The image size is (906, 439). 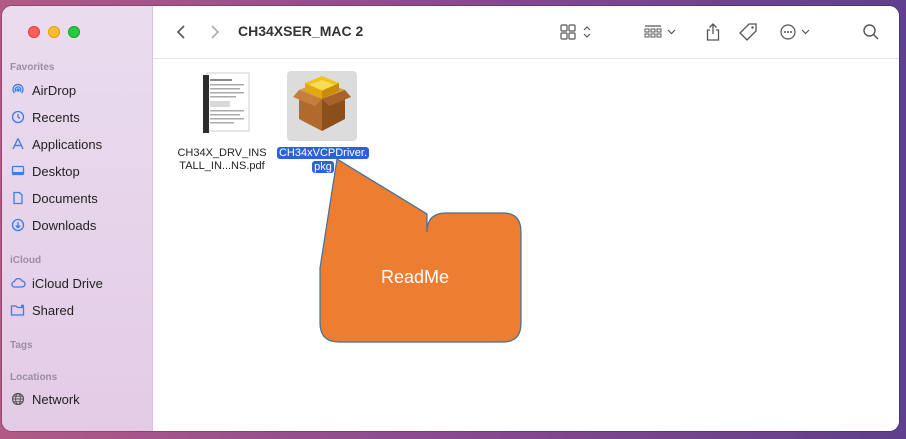 I want to click on share-button, so click(x=713, y=32).